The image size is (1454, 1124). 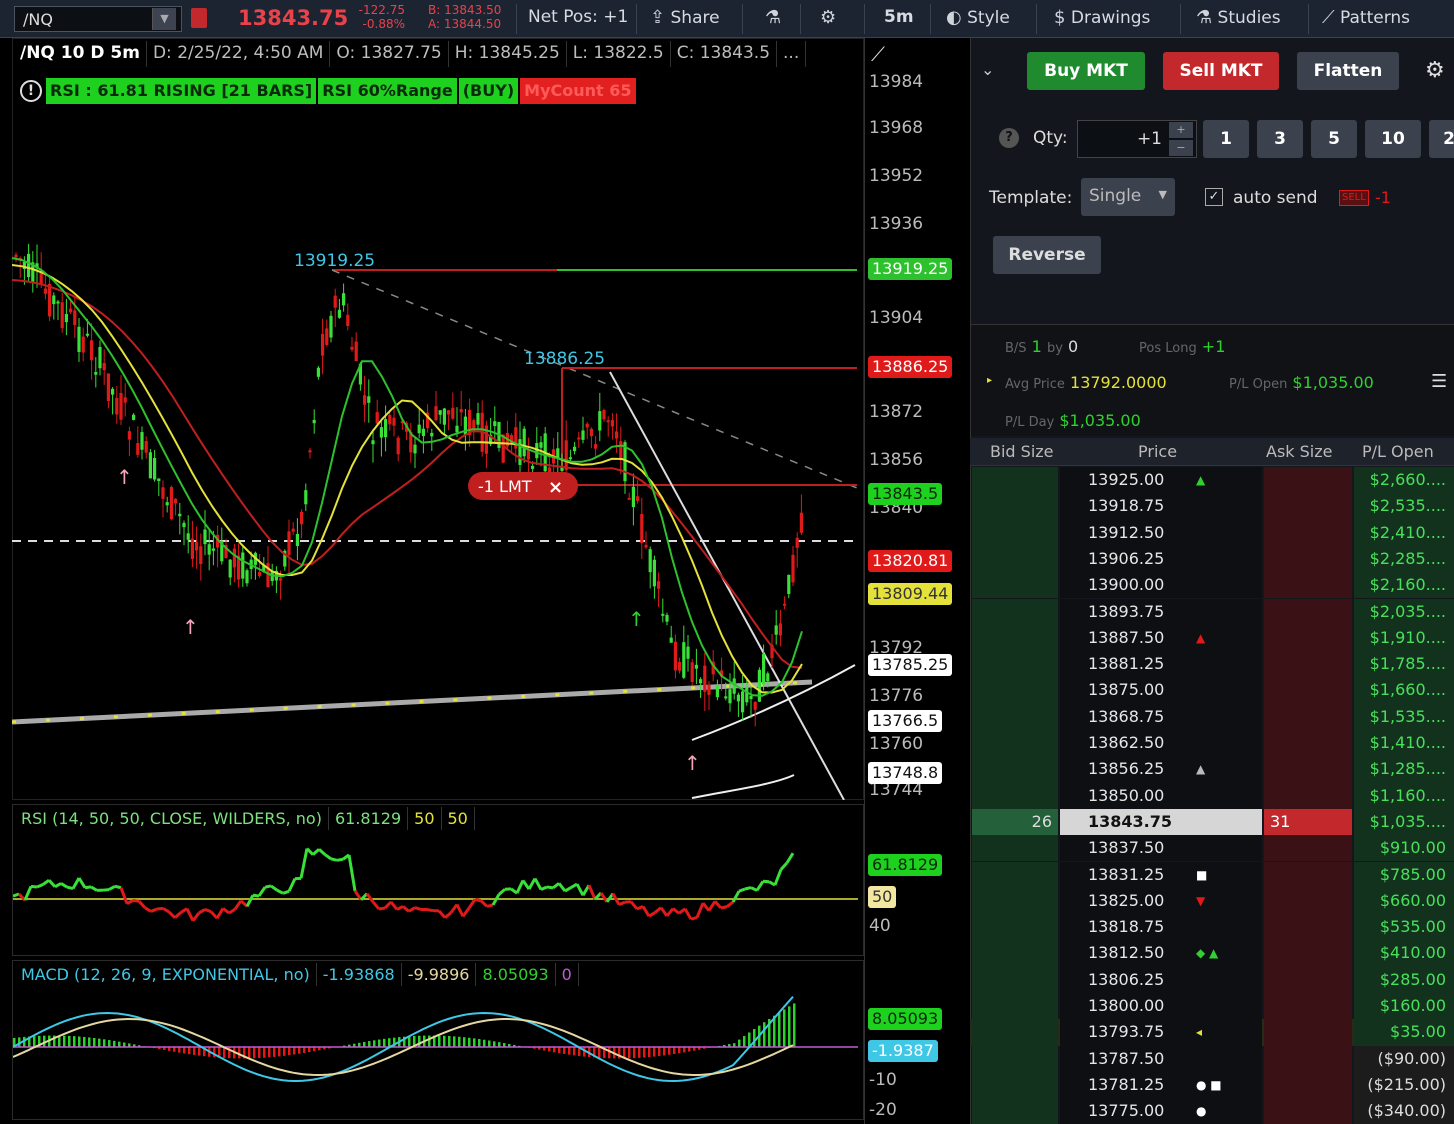 What do you see at coordinates (1214, 197) in the screenshot?
I see `auto-send-checkbox: ✓` at bounding box center [1214, 197].